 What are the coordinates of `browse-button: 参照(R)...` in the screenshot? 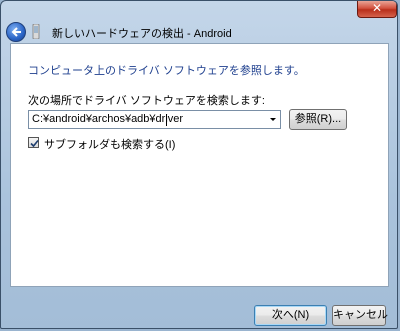 It's located at (318, 119).